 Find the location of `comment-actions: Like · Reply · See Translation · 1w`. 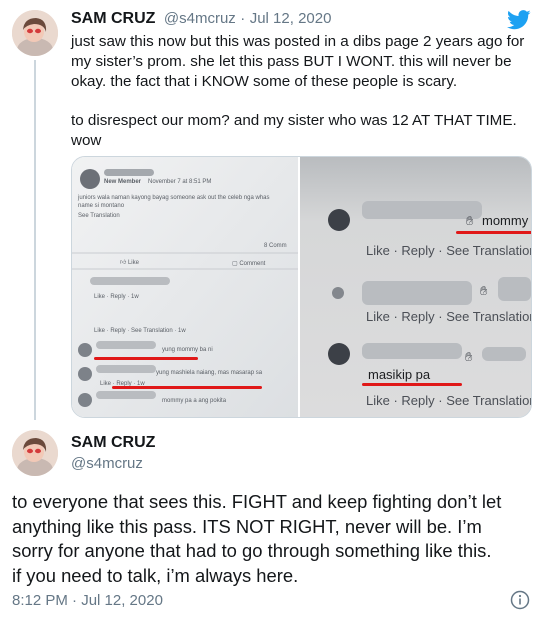

comment-actions: Like · Reply · See Translation · 1w is located at coordinates (140, 331).